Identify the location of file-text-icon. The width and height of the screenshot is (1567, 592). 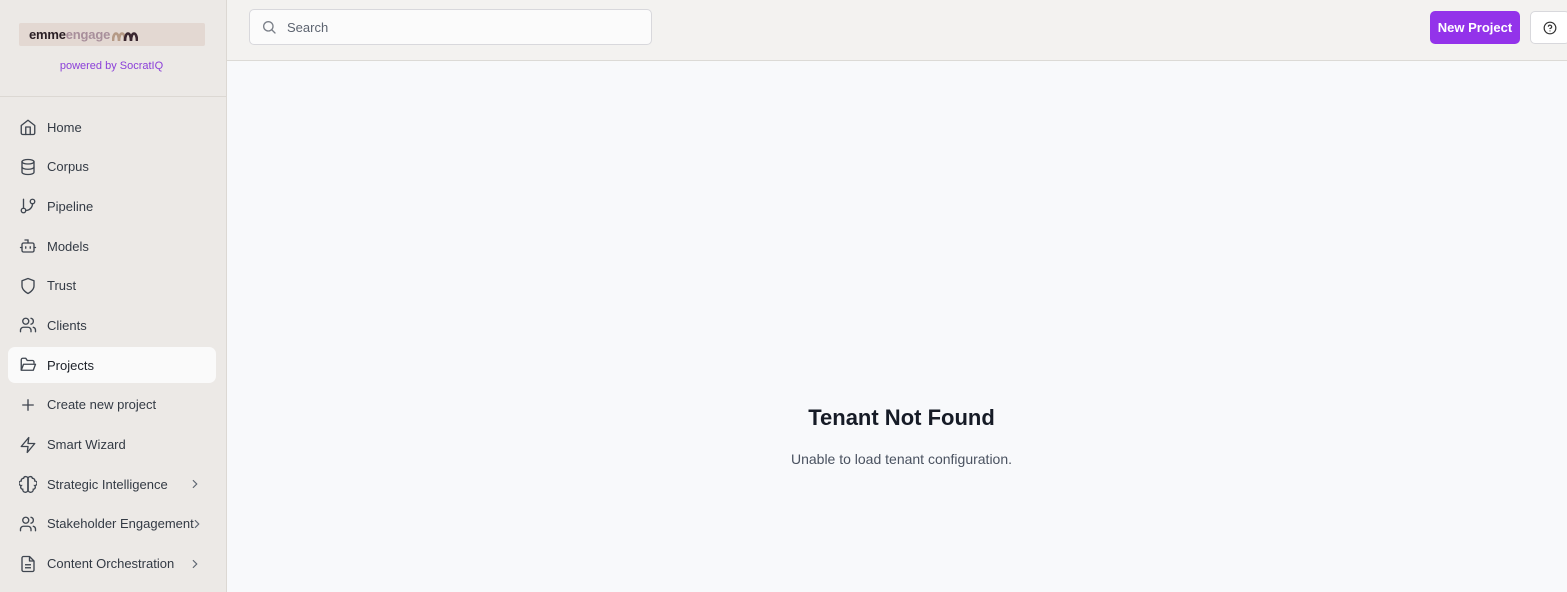
(28, 564).